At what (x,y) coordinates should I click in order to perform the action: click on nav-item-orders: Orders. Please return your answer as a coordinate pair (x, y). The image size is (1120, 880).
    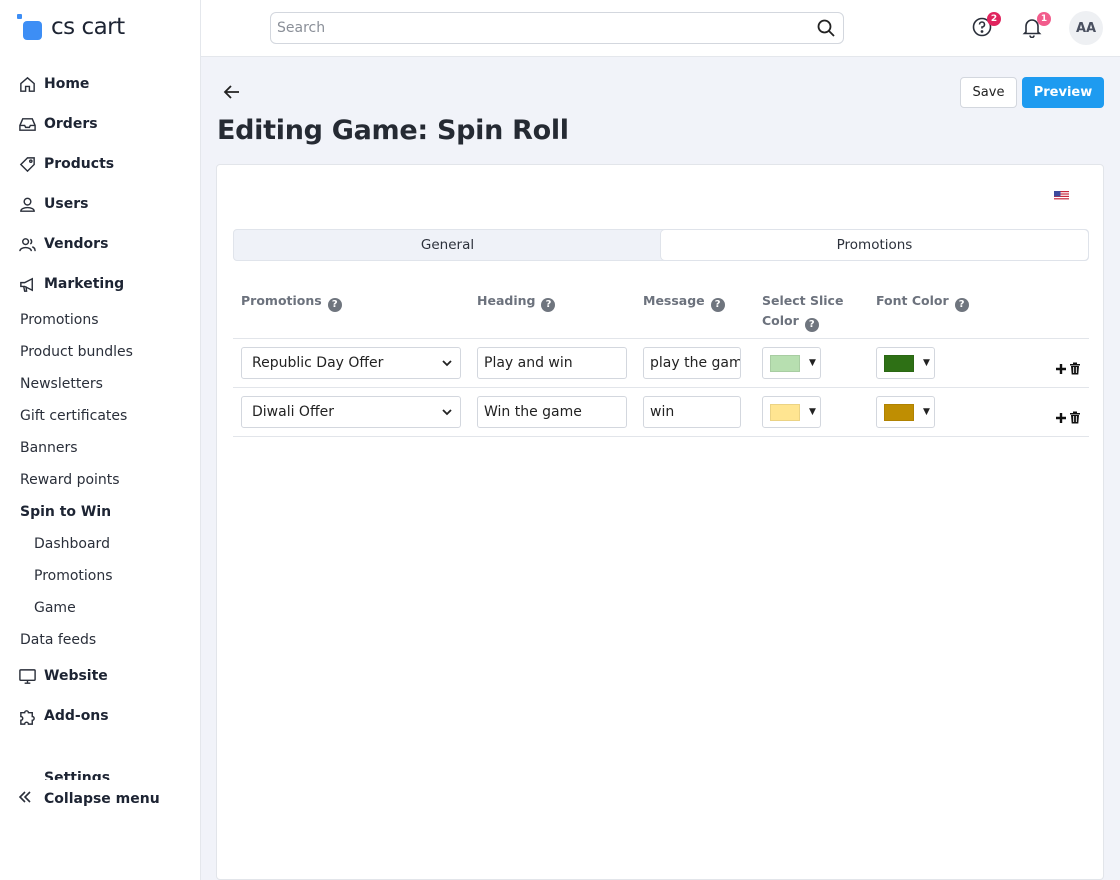
    Looking at the image, I should click on (100, 124).